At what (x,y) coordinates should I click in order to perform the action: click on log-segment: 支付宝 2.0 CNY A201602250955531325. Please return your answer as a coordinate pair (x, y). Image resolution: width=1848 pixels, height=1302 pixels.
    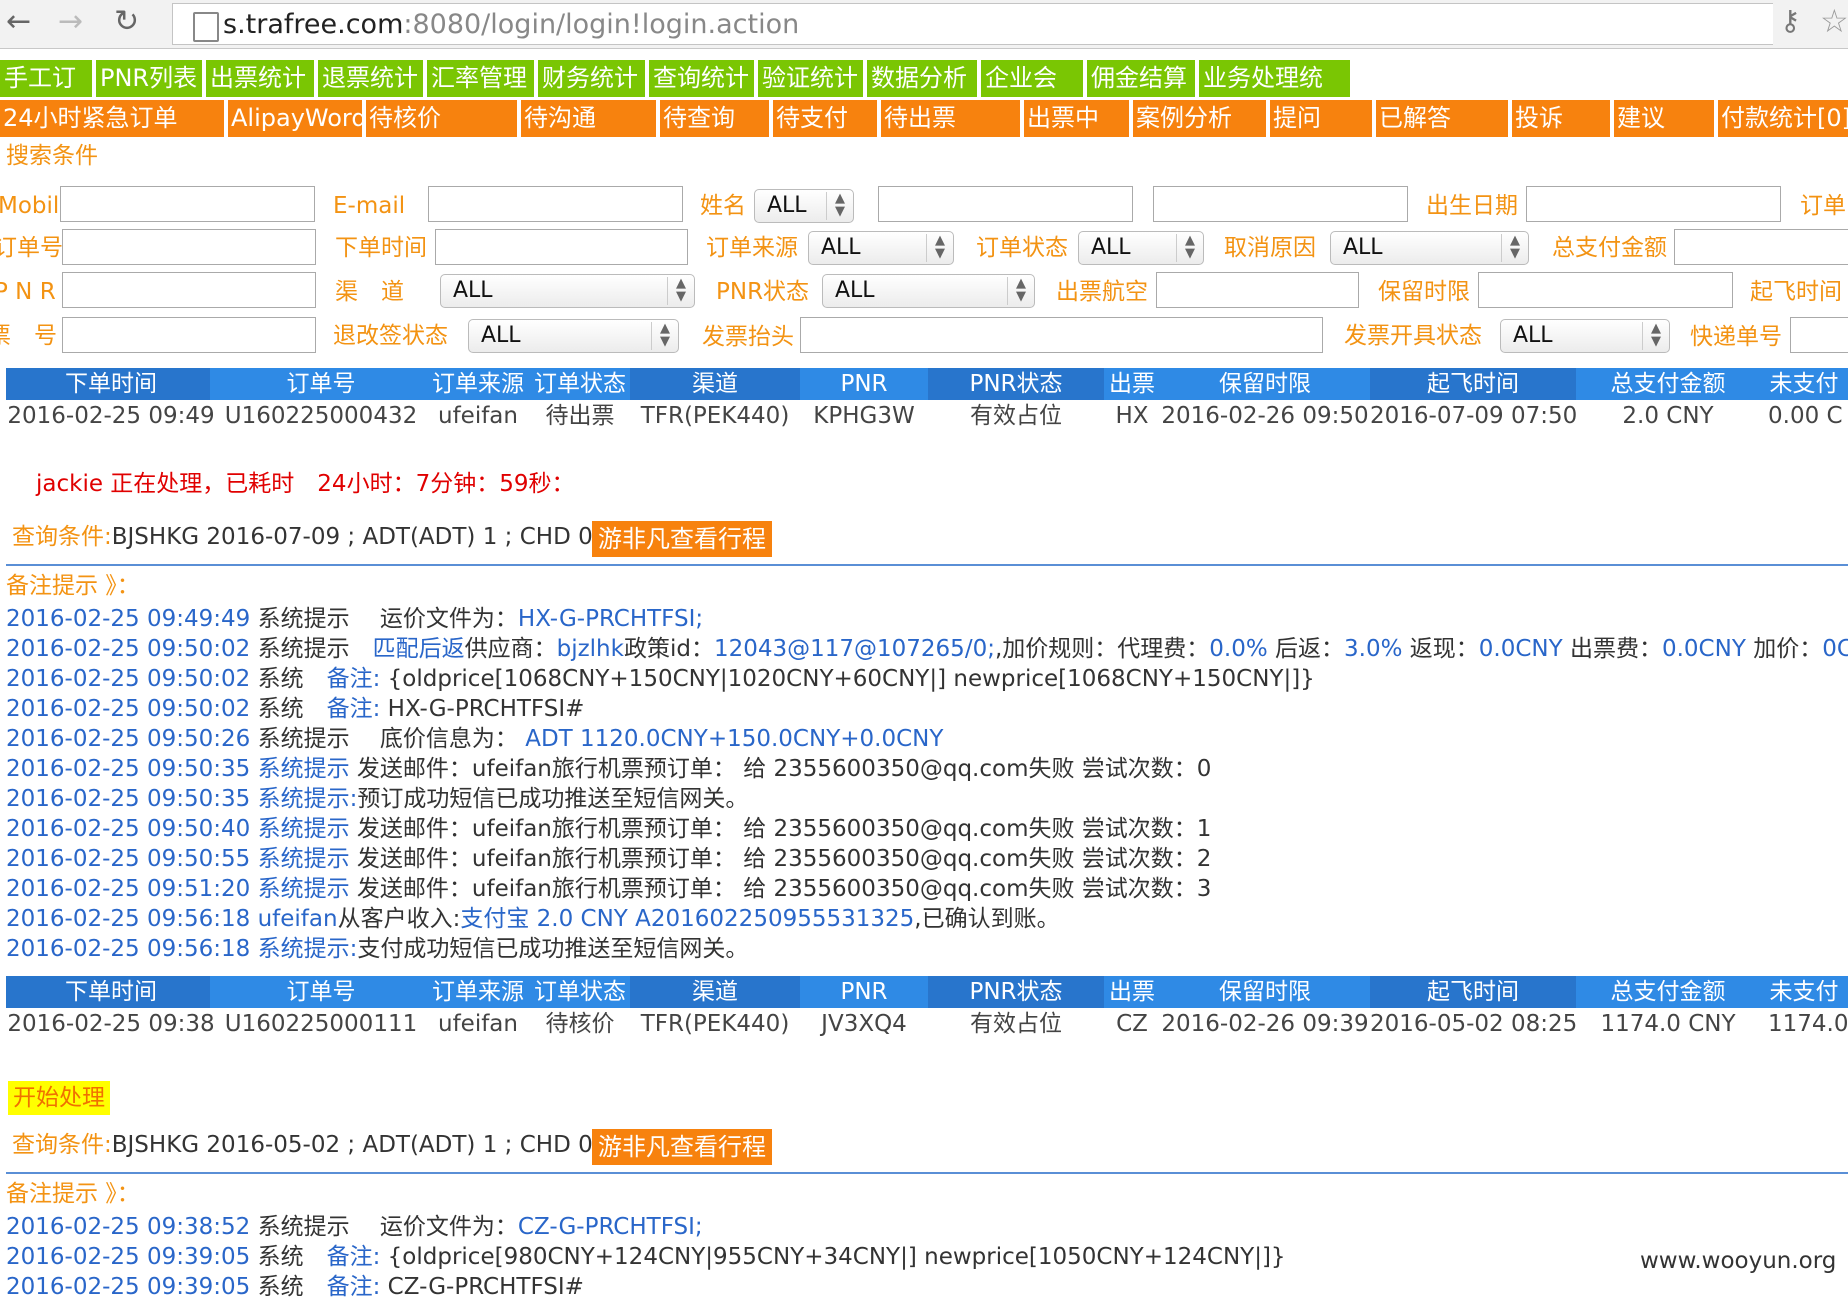
    Looking at the image, I should click on (687, 919).